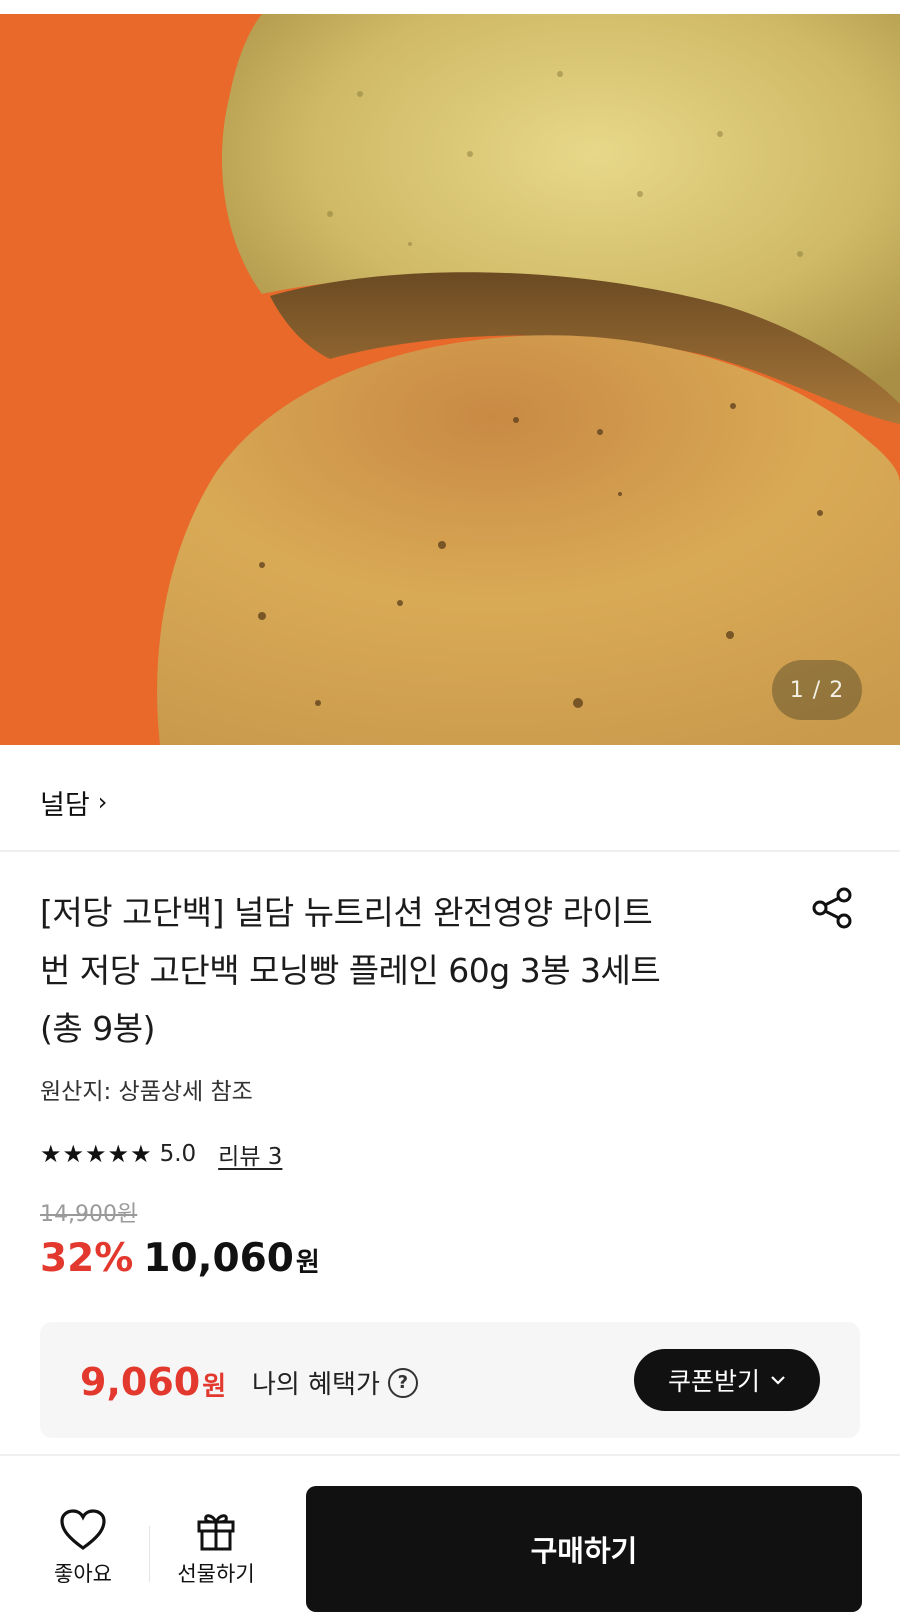  I want to click on bottom-action-bar: 좋아요 선물하기 구매하기, so click(450, 1534).